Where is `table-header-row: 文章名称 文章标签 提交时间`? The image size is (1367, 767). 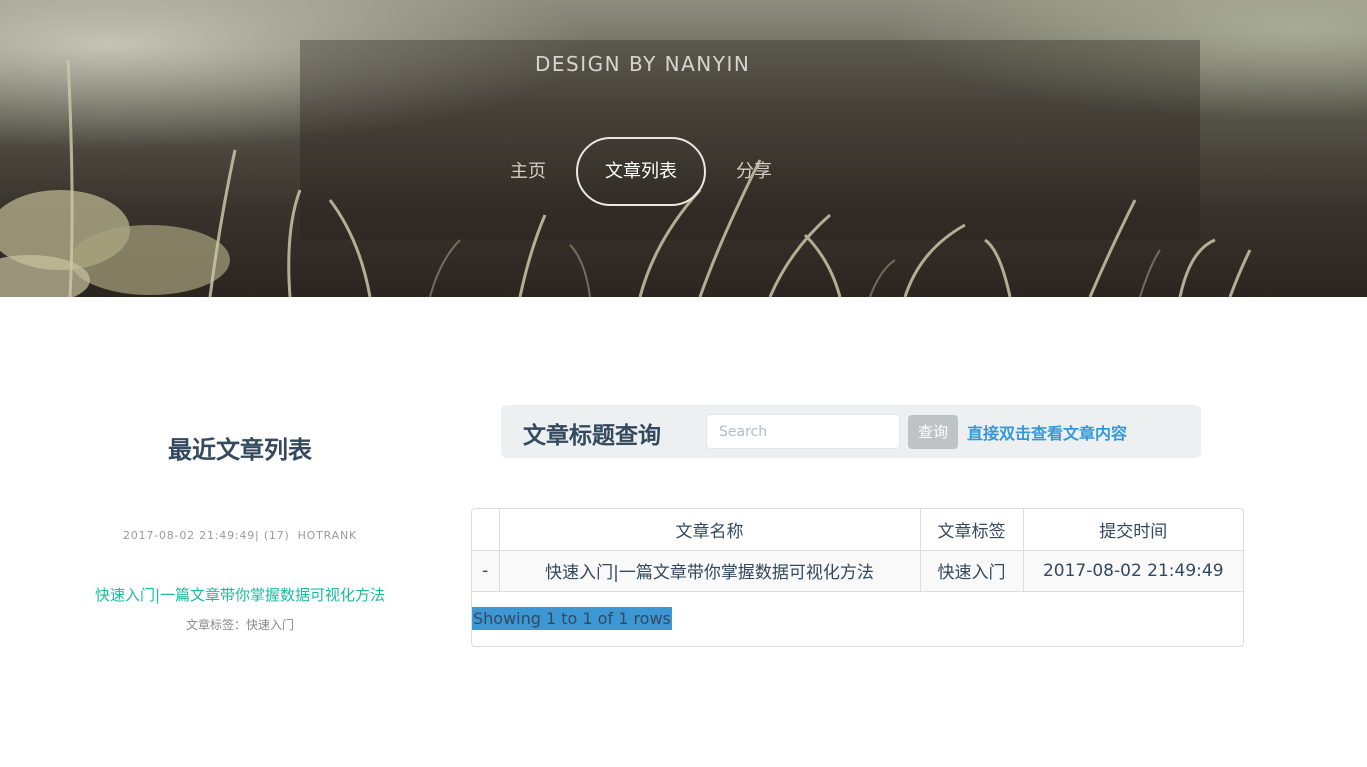
table-header-row: 文章名称 文章标签 提交时间 is located at coordinates (857, 530).